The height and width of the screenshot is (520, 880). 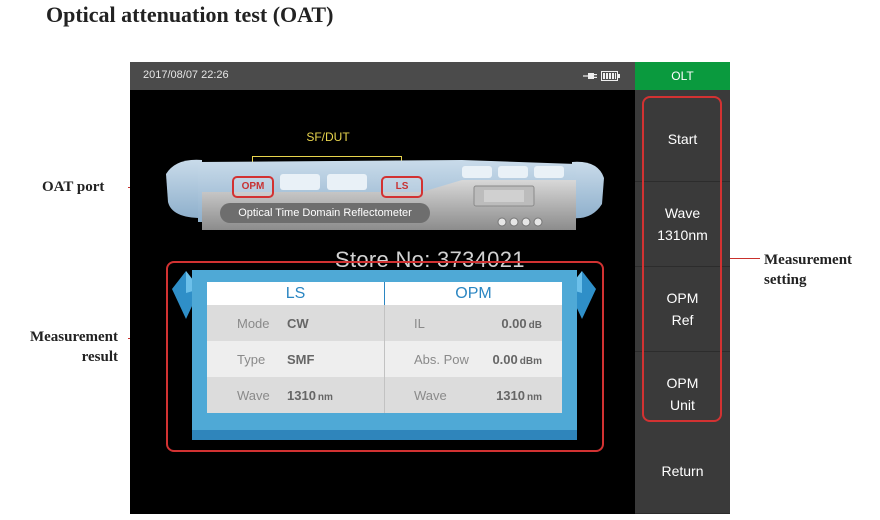 I want to click on callout-measurement-result-line2: result, so click(x=99, y=357).